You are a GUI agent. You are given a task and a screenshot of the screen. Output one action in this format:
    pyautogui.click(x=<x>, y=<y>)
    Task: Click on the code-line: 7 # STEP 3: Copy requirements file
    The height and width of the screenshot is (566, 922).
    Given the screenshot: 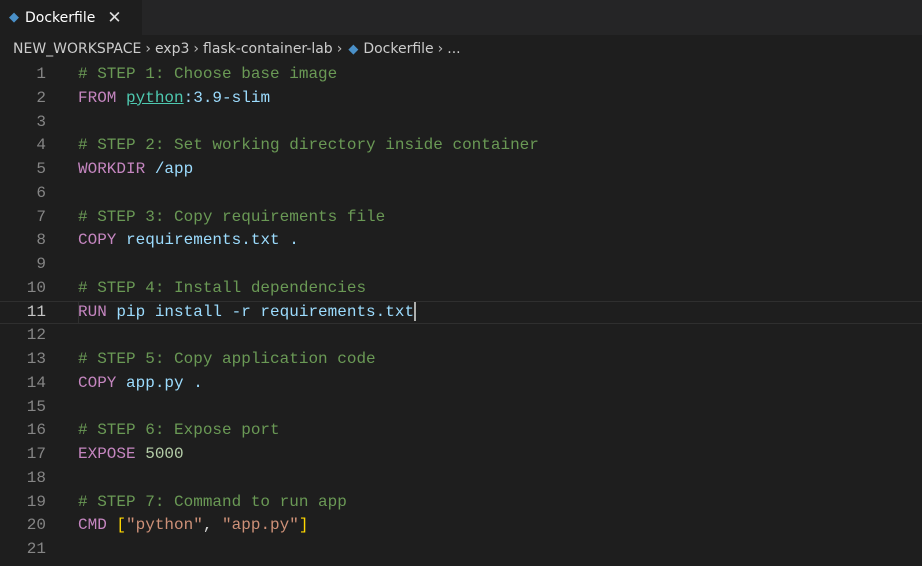 What is the action you would take?
    pyautogui.click(x=461, y=218)
    